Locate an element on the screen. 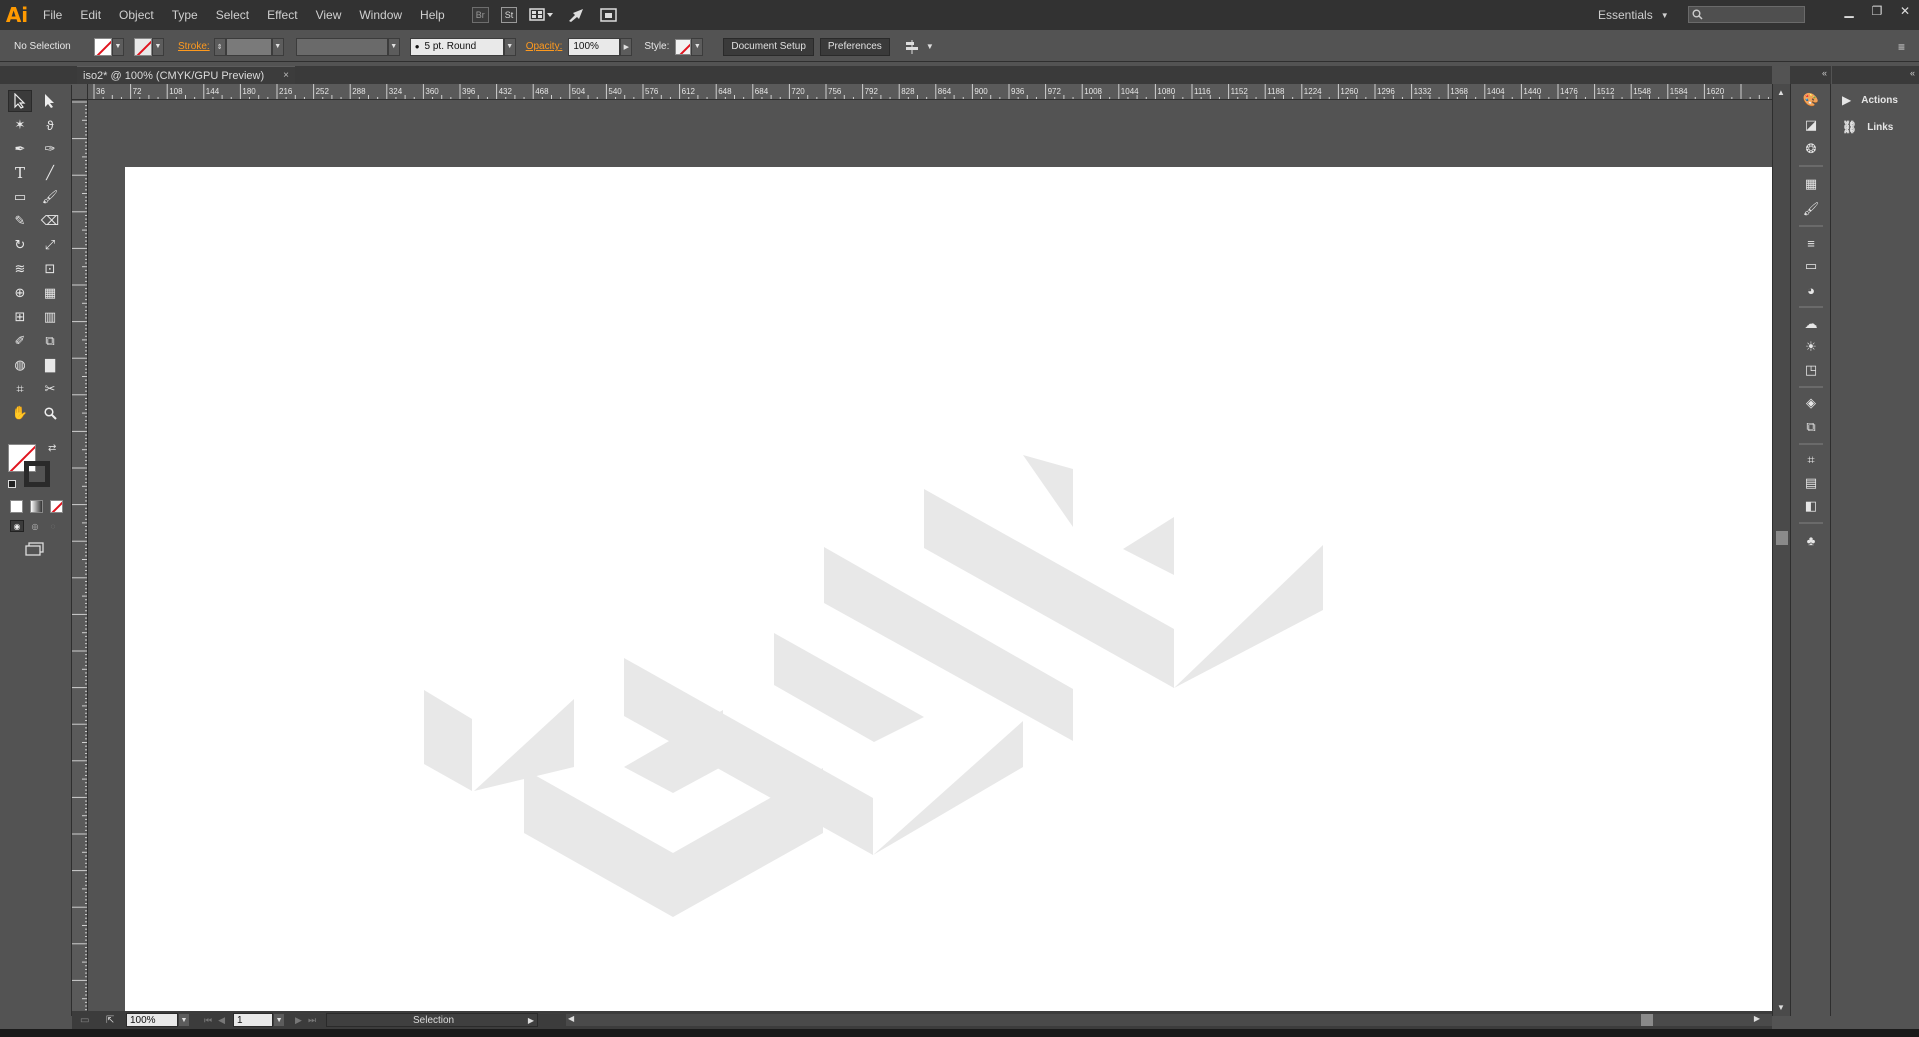 The height and width of the screenshot is (1037, 1919). gpu-performance-icon is located at coordinates (577, 15).